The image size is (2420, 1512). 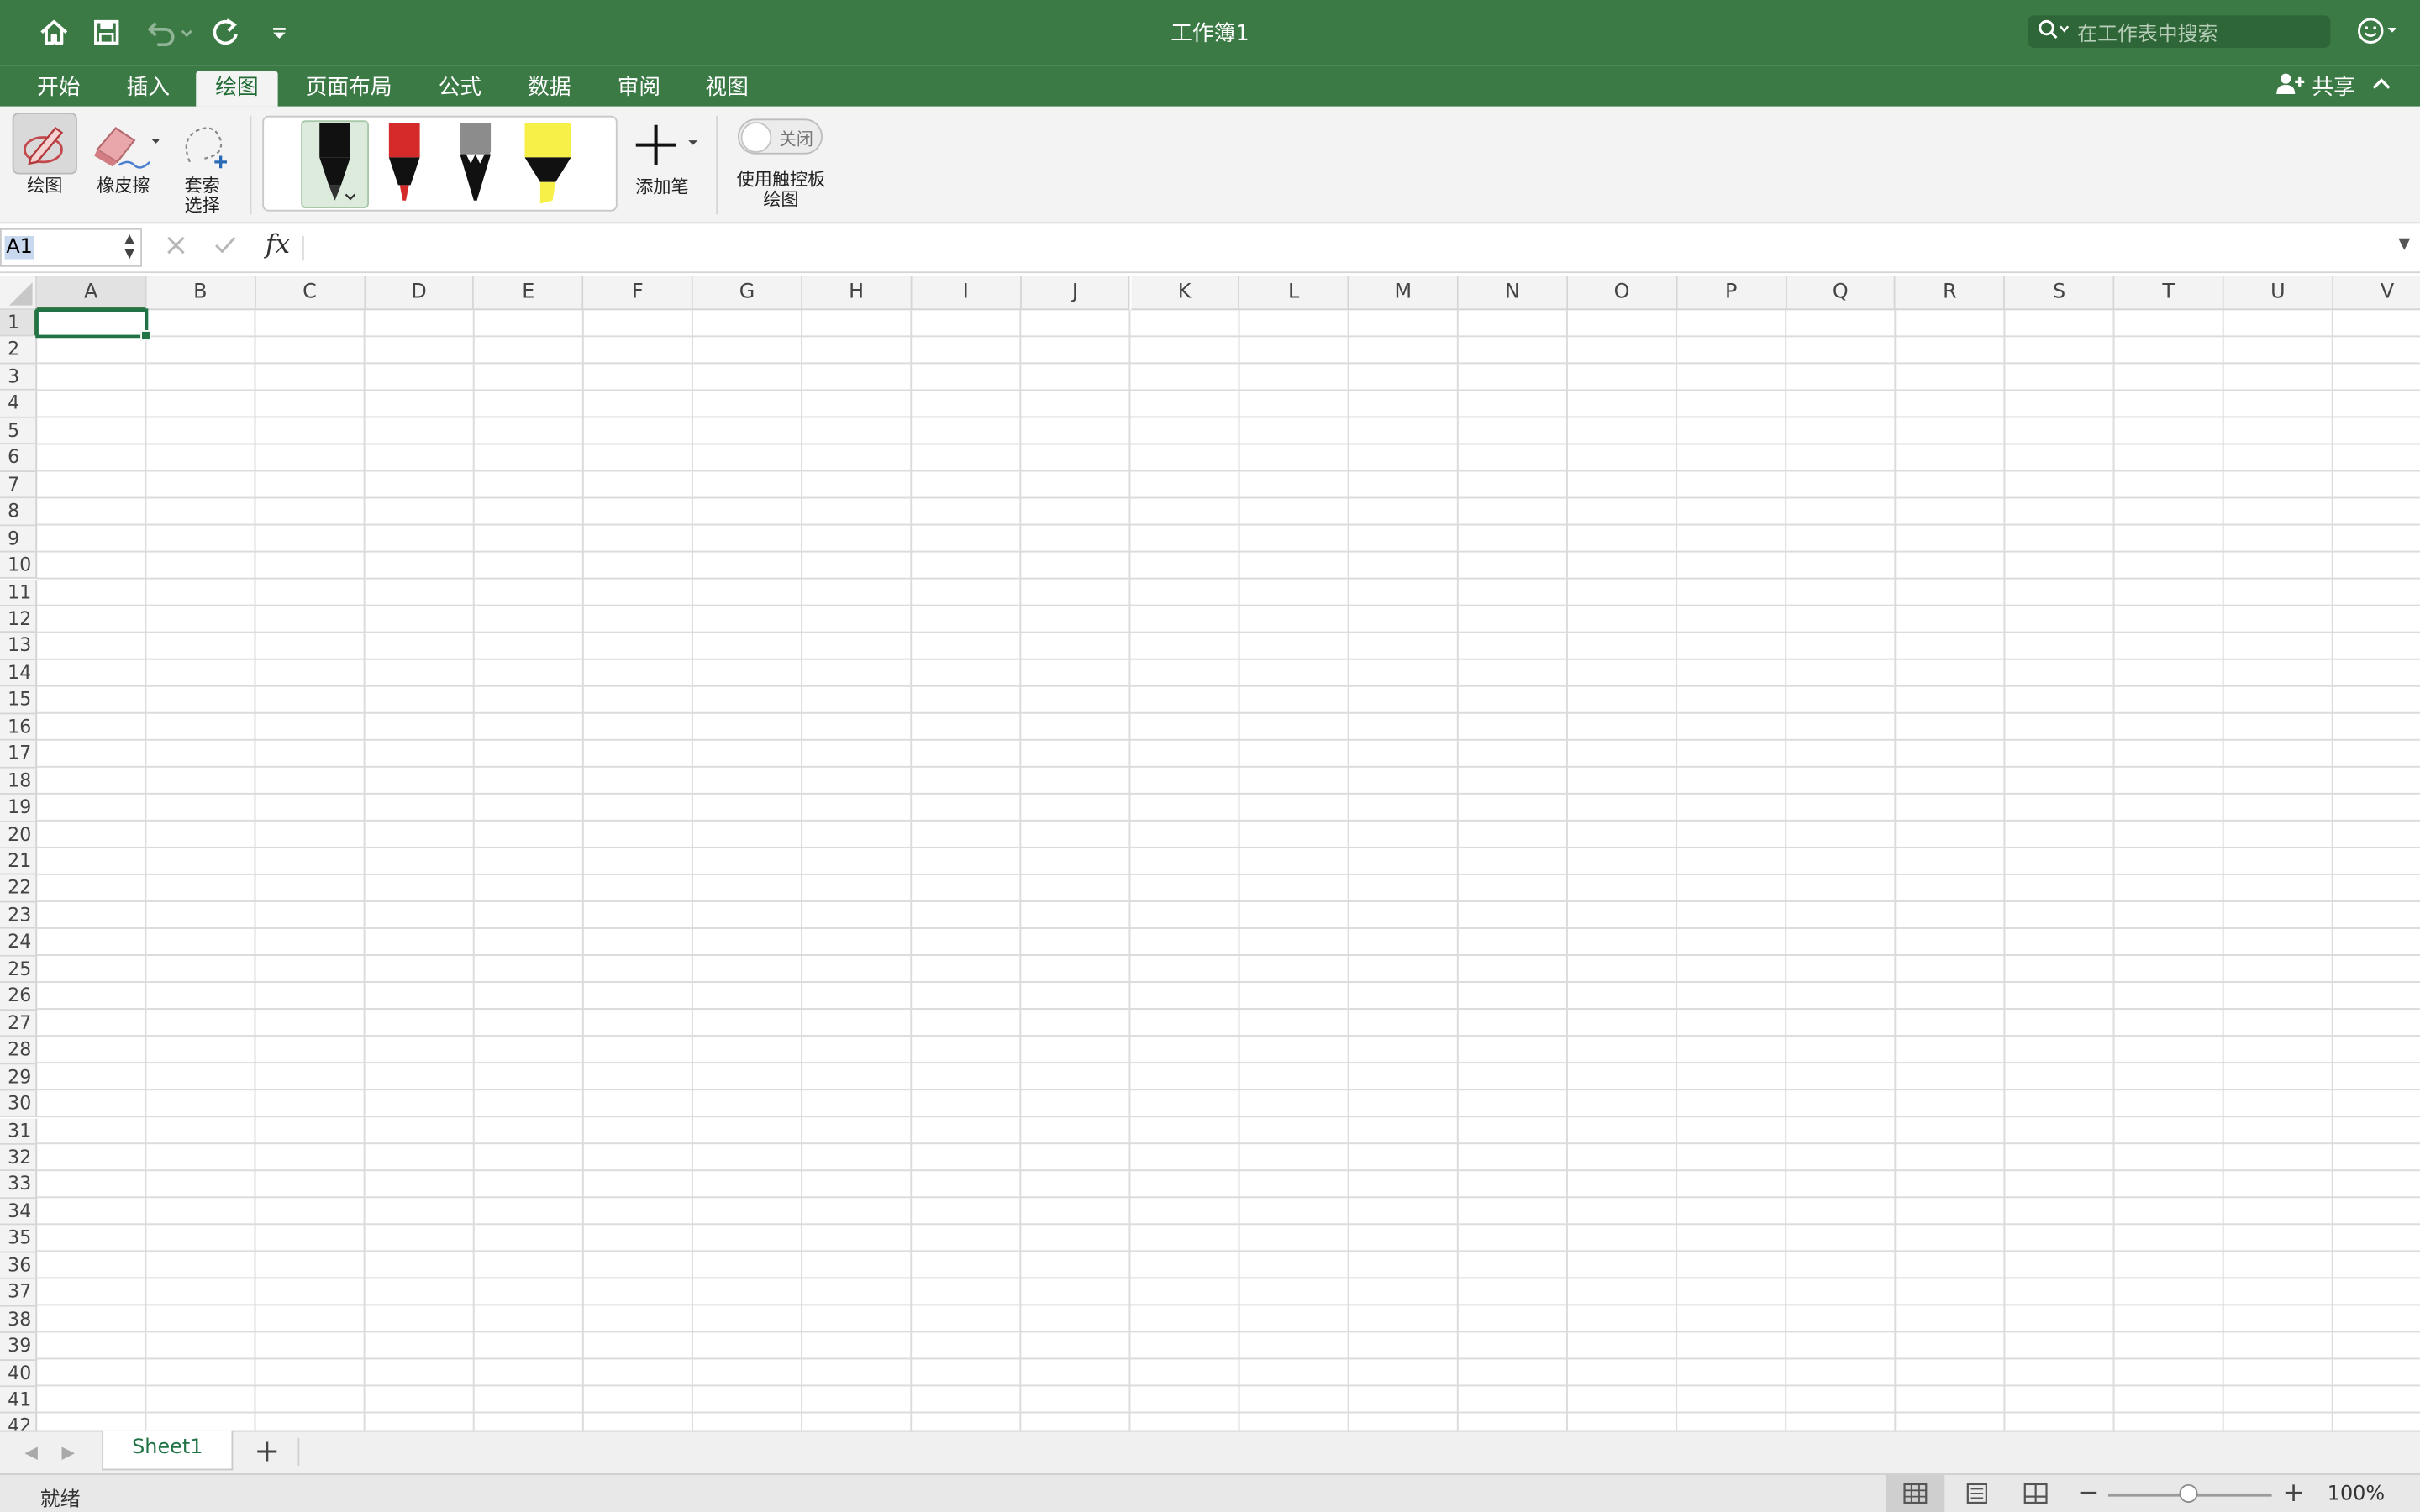 I want to click on column-header-B: B, so click(x=201, y=293).